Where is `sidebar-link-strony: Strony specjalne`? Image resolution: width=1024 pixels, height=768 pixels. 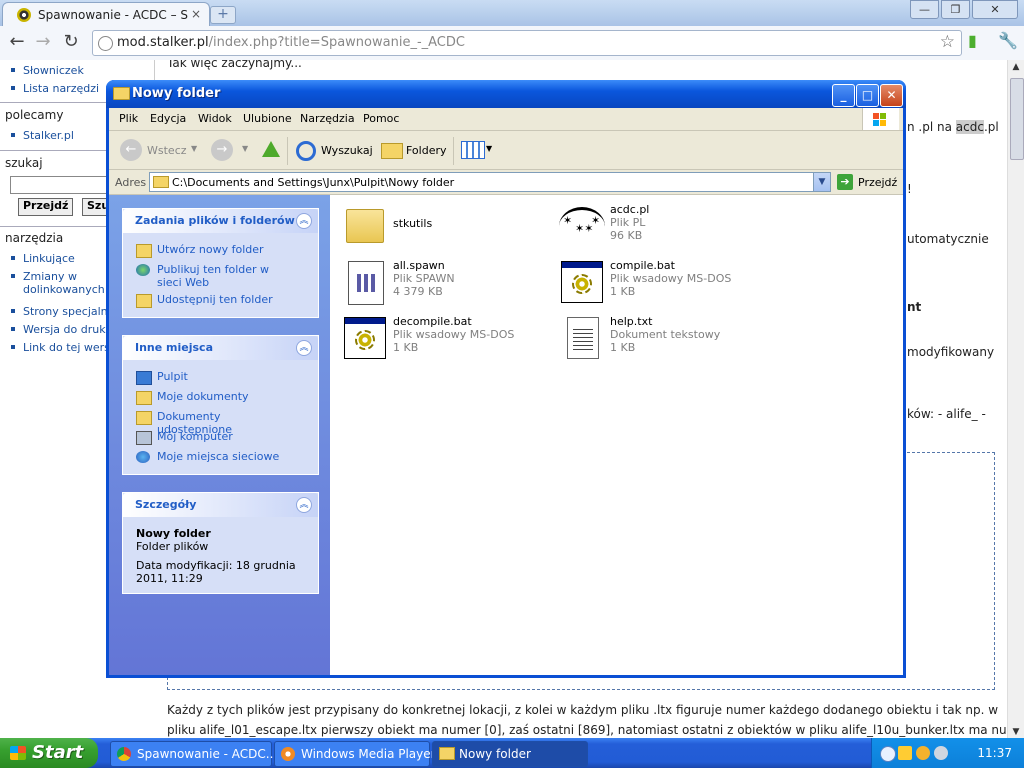
sidebar-link-strony: Strony specjalne is located at coordinates (68, 311).